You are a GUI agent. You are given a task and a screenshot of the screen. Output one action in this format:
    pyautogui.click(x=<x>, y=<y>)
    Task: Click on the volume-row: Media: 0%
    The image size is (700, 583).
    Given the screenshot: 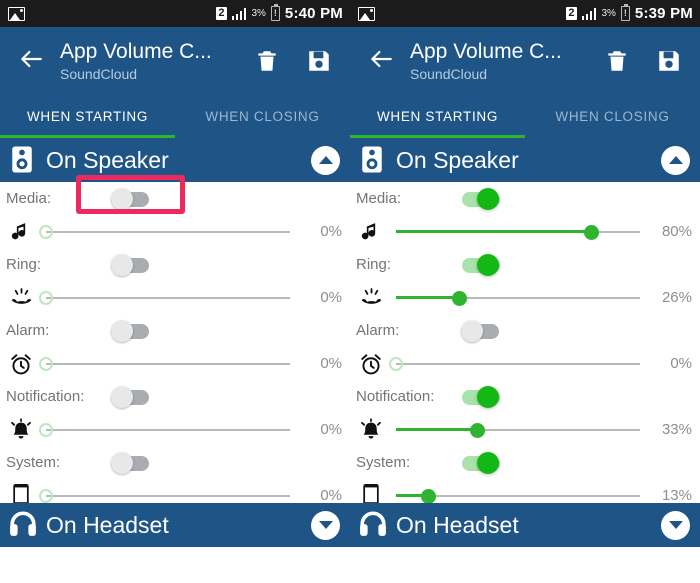 What is the action you would take?
    pyautogui.click(x=175, y=215)
    